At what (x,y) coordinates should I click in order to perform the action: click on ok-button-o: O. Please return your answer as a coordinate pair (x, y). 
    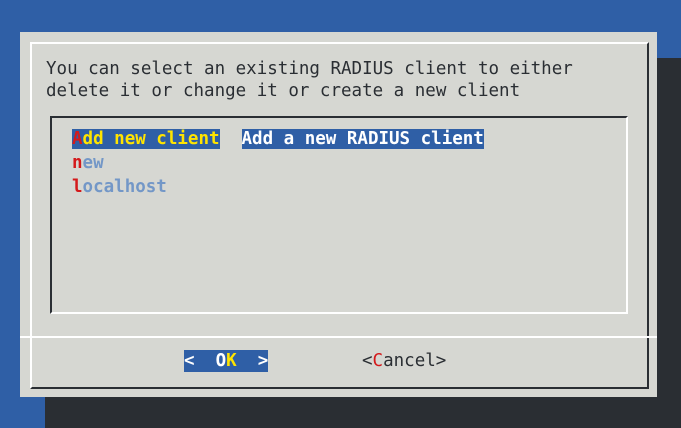
    Looking at the image, I should click on (221, 361).